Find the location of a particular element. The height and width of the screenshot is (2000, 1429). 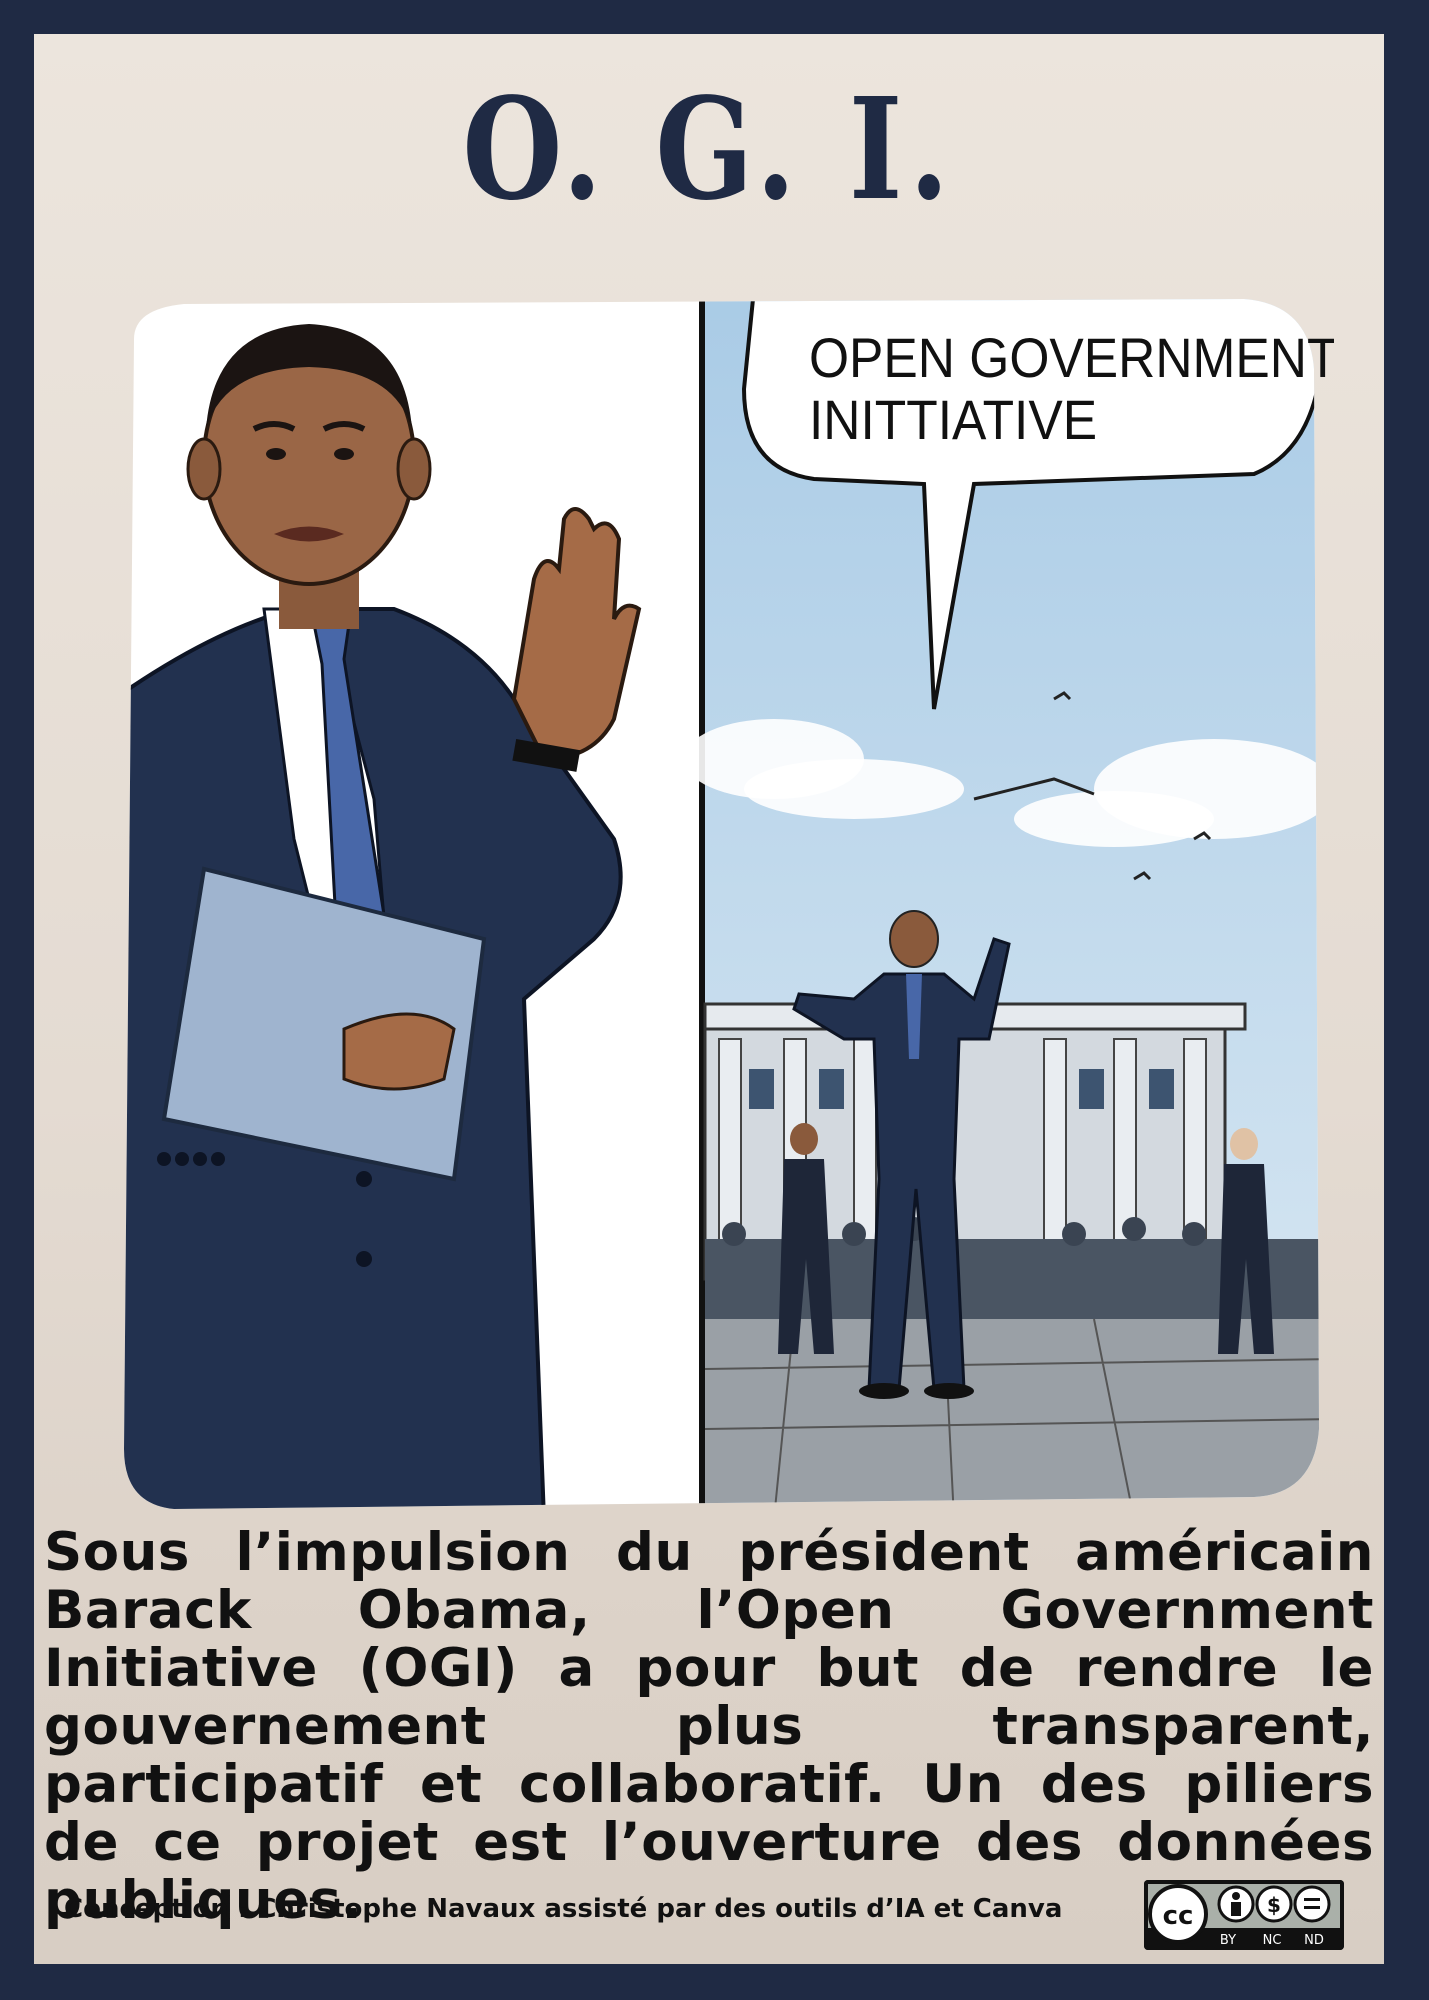

cc-license-badge: cc $ BY NC ND is located at coordinates (1244, 1915).